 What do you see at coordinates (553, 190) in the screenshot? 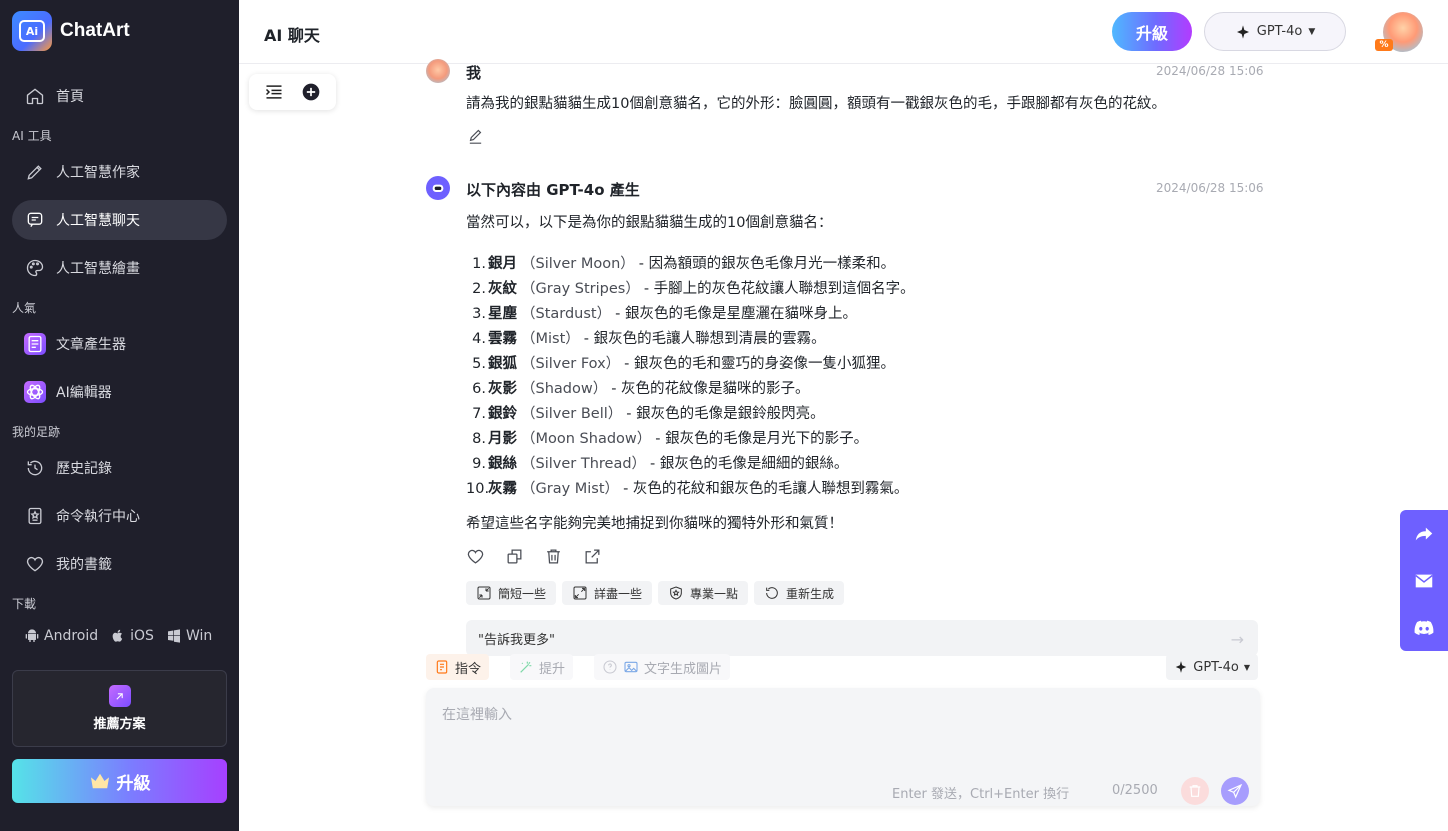
I see `bot-message-name: 以下內容由 GPT-4o 產生` at bounding box center [553, 190].